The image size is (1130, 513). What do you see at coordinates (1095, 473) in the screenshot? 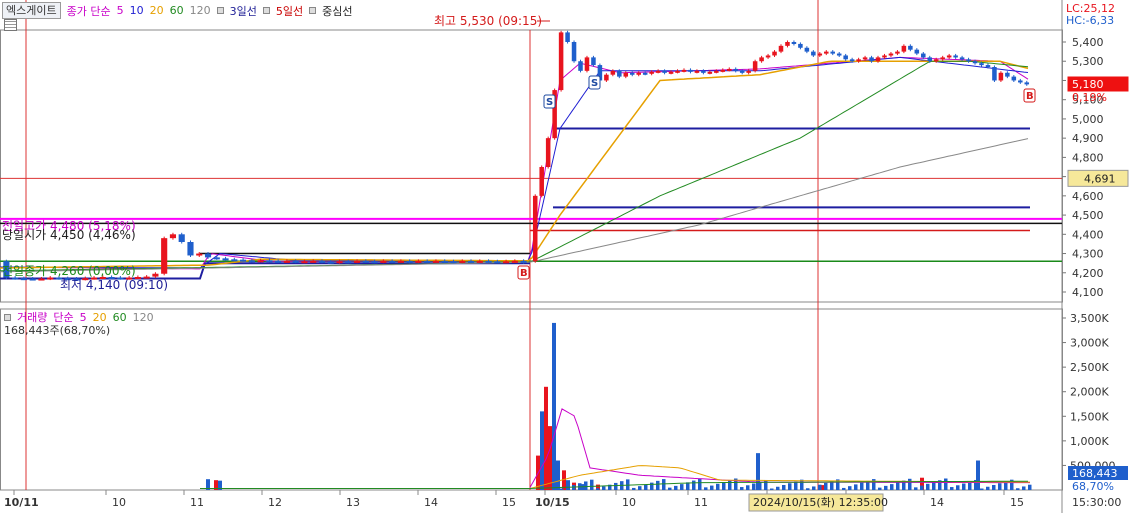
I see `current-volume-label: 168,443` at bounding box center [1095, 473].